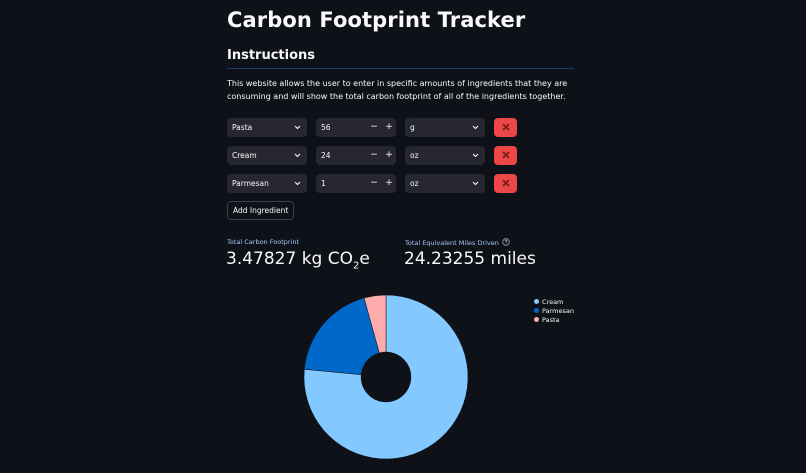 The height and width of the screenshot is (473, 806). I want to click on legend-label: Pasta, so click(551, 320).